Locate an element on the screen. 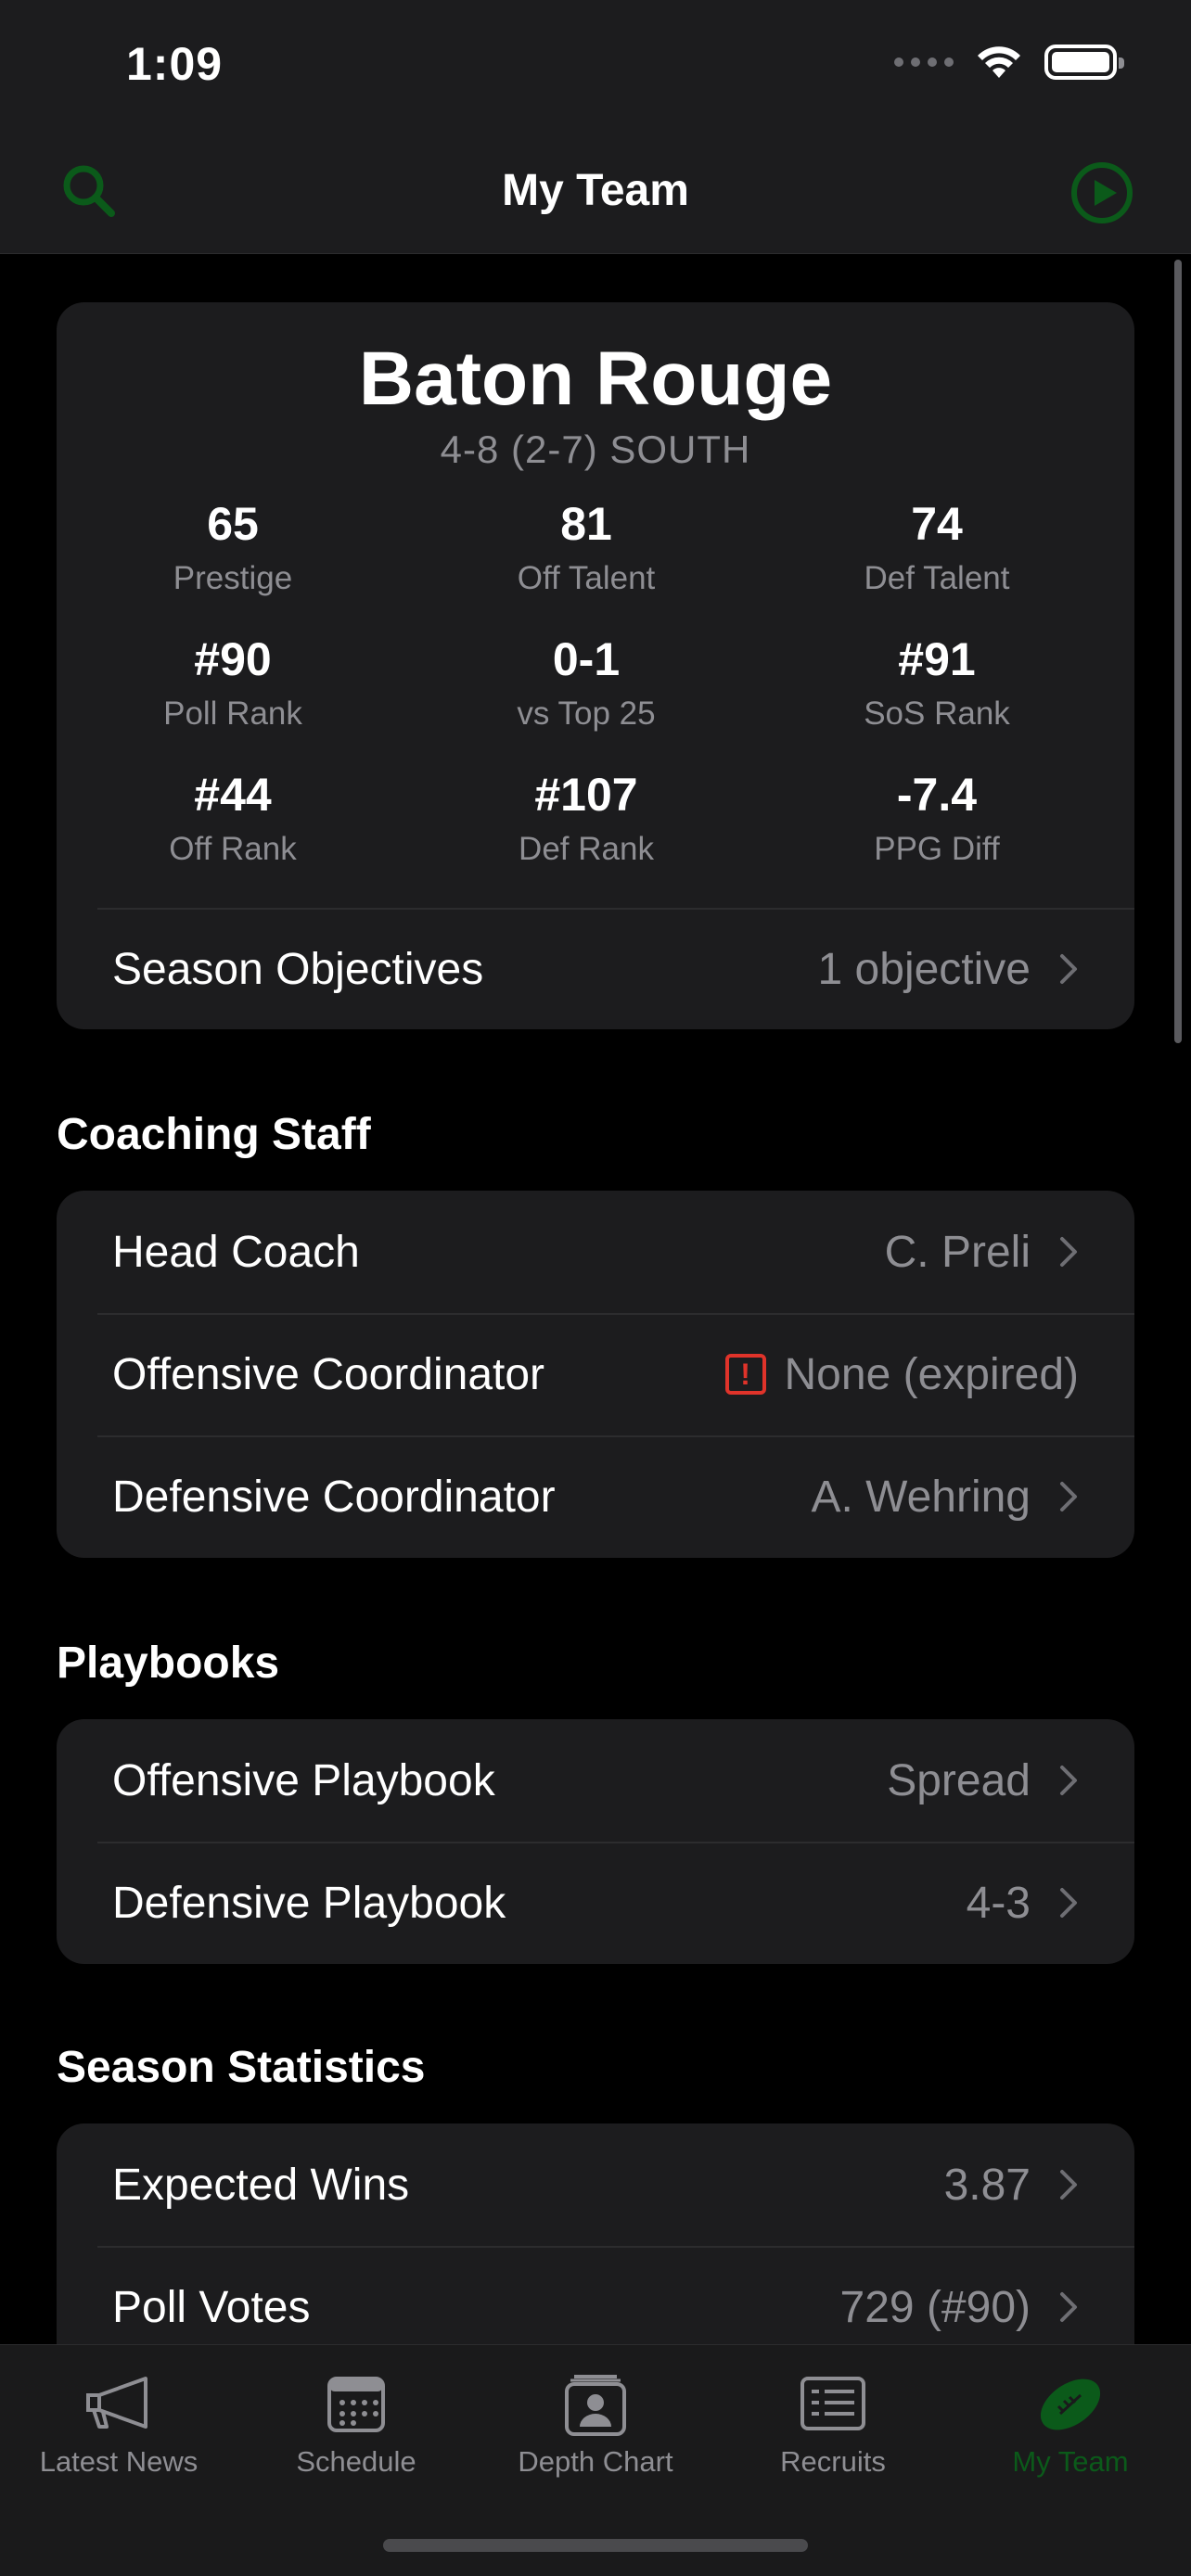 This screenshot has width=1191, height=2576. row-value: 3.87 is located at coordinates (987, 2185).